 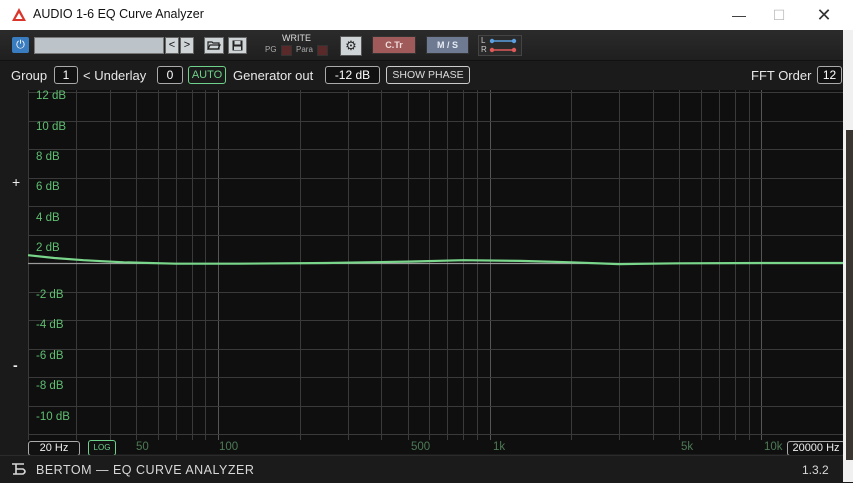 What do you see at coordinates (483, 40) in the screenshot?
I see `left-channel-label: L` at bounding box center [483, 40].